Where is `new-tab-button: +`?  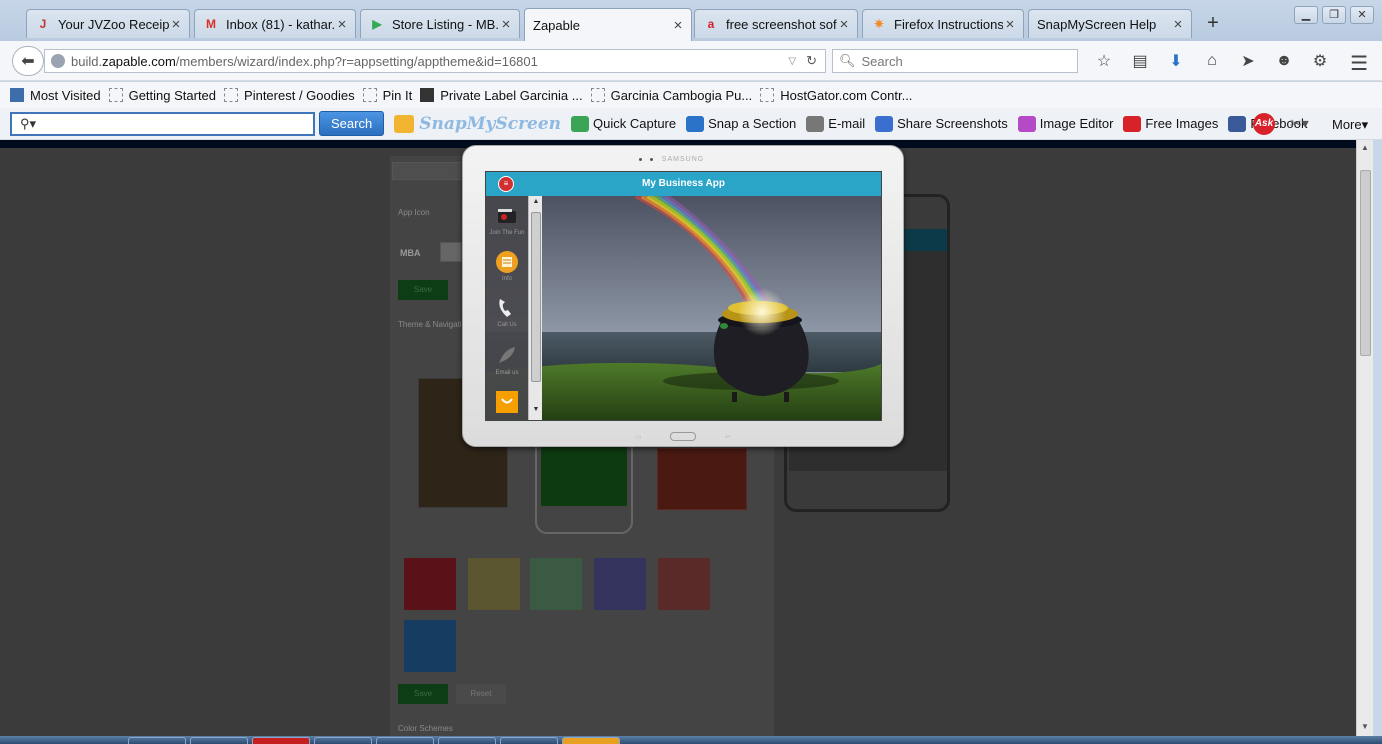
new-tab-button: + is located at coordinates (1213, 24).